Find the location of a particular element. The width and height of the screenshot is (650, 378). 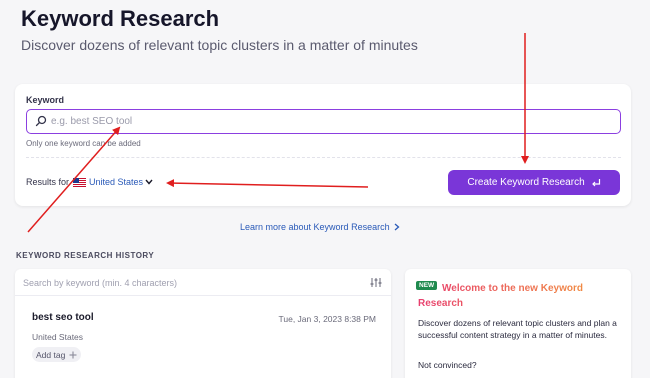

page-title: Keyword Research is located at coordinates (120, 18).